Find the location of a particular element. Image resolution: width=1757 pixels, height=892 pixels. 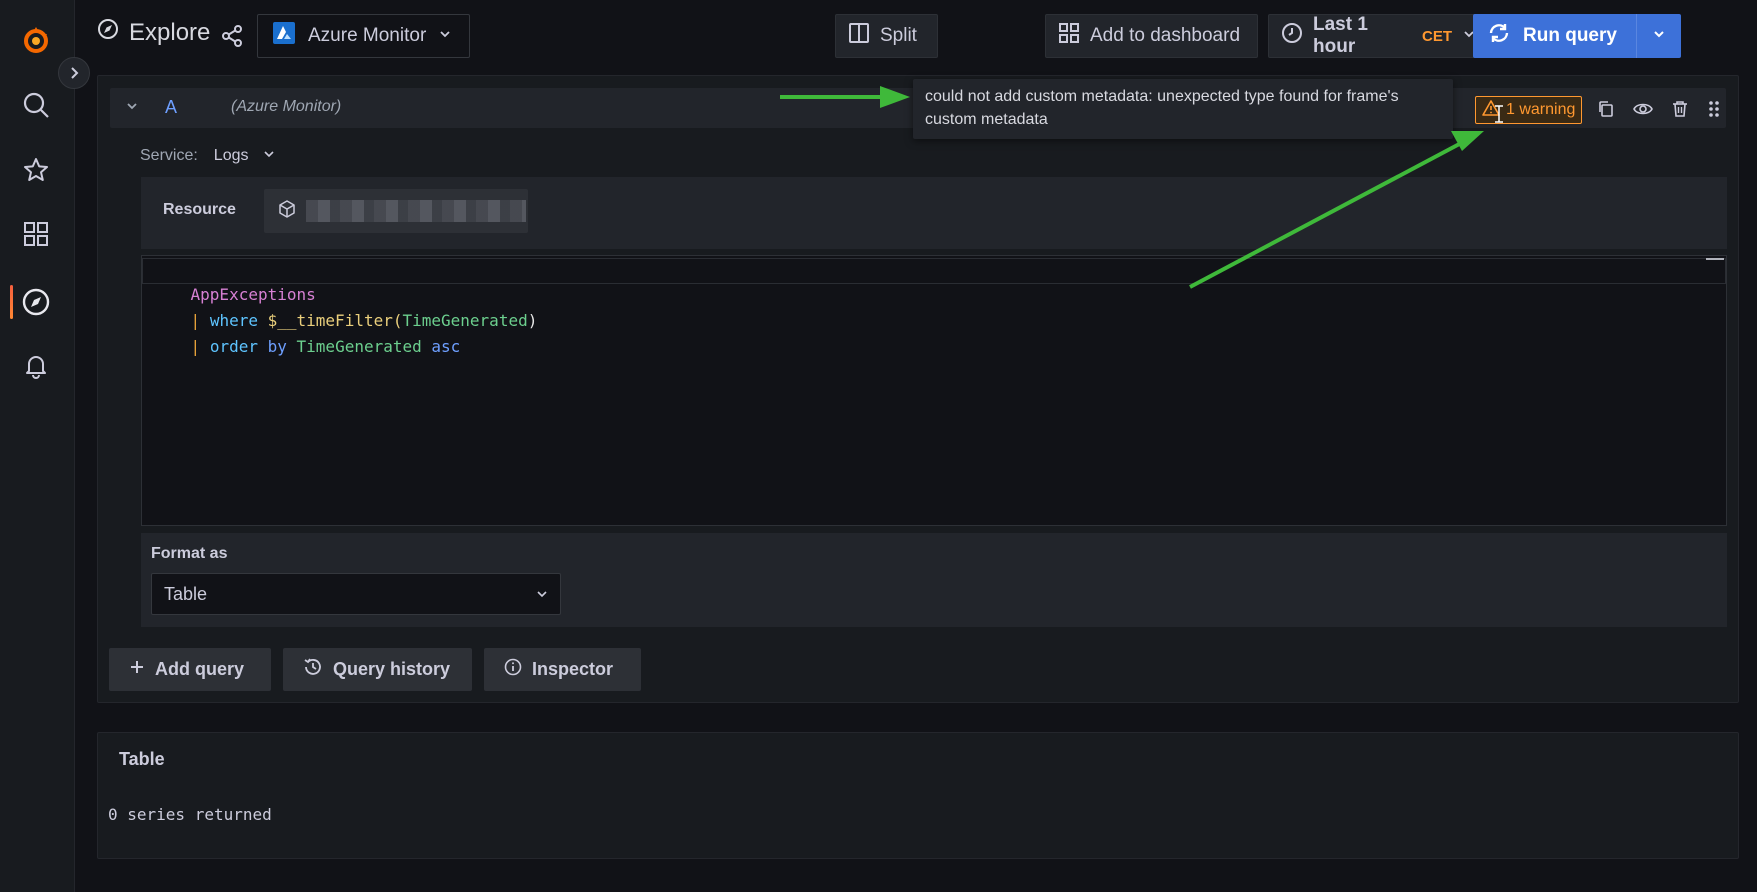

add-to-dashboard-button: Add to dashboard is located at coordinates (1151, 36).